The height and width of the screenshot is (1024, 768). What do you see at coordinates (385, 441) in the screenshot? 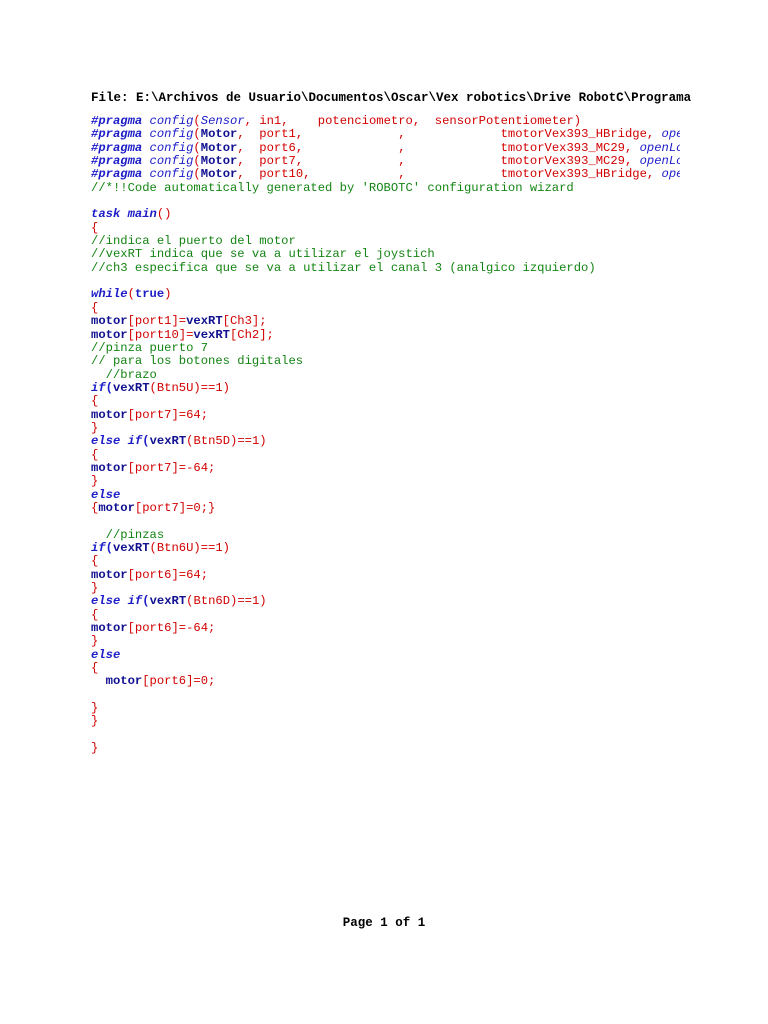
I see `code-line: else if(vexRT(Btn5D)==1)` at bounding box center [385, 441].